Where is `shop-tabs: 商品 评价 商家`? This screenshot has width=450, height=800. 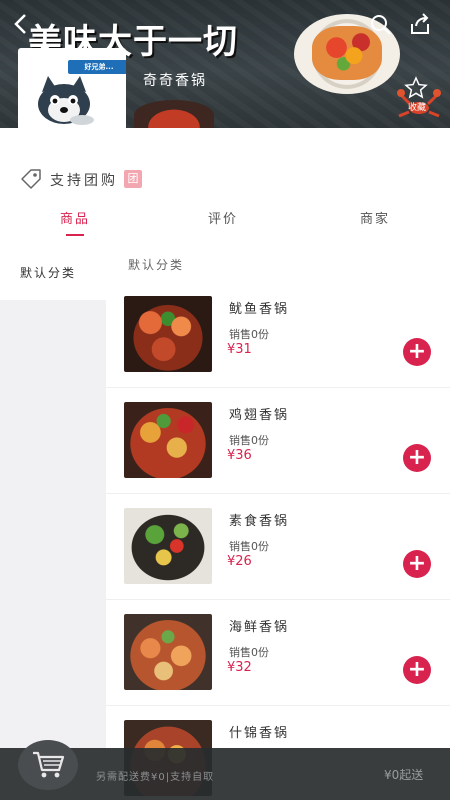 shop-tabs: 商品 评价 商家 is located at coordinates (225, 218).